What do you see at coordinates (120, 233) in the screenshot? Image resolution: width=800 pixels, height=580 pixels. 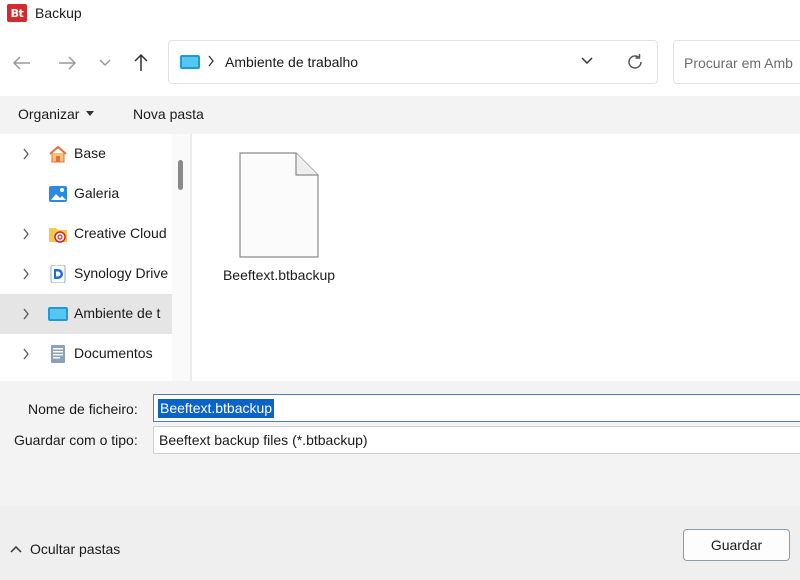 I see `sidebar-item-label: Creative Cloud` at bounding box center [120, 233].